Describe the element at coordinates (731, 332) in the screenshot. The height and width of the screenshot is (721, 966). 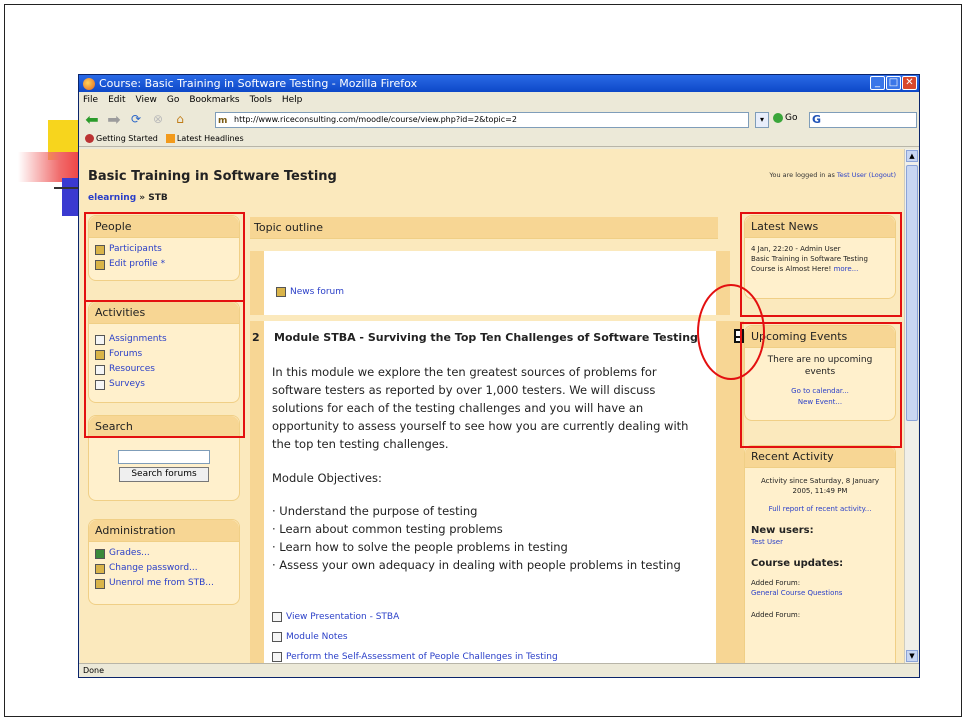
I see `highlight-toggle-circle` at that location.